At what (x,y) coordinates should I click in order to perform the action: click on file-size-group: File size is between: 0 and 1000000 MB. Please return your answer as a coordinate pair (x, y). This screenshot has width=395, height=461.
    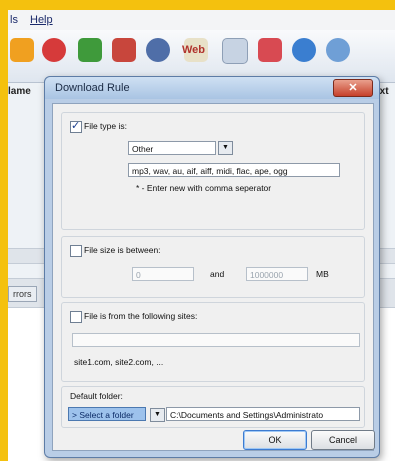
    Looking at the image, I should click on (213, 267).